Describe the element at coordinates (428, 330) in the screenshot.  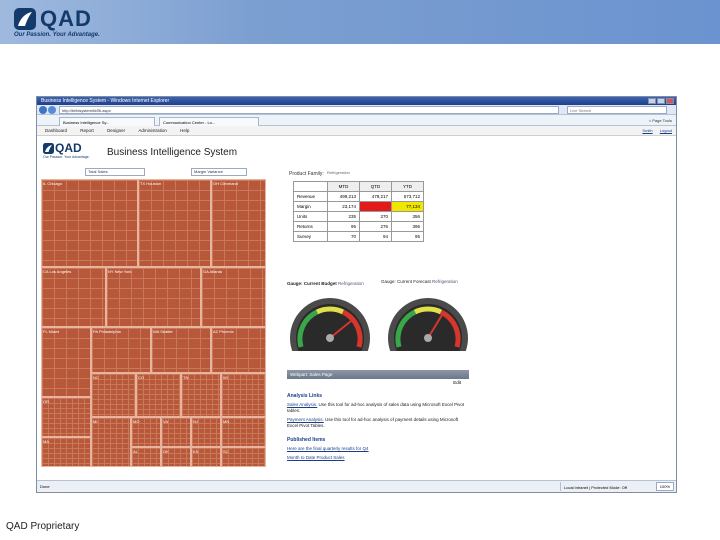
I see `forecast-gauge` at that location.